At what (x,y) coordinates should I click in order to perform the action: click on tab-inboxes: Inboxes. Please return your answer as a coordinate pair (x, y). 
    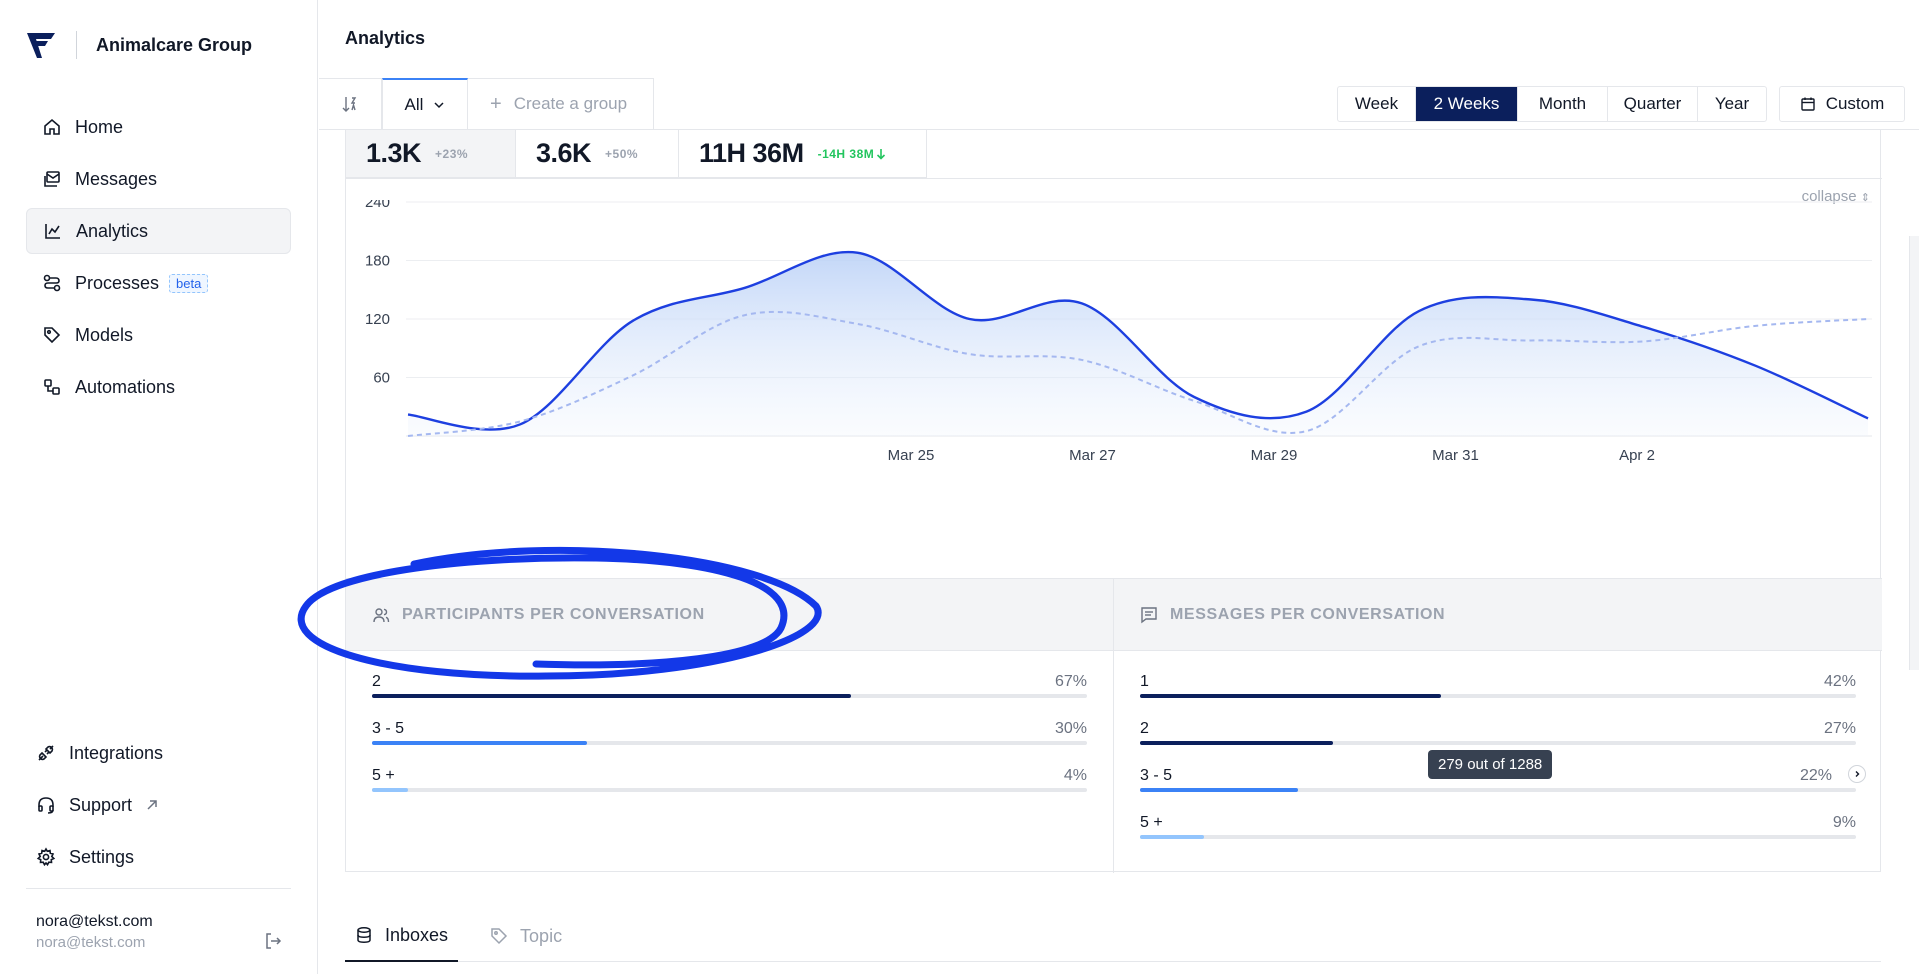
    Looking at the image, I should click on (402, 936).